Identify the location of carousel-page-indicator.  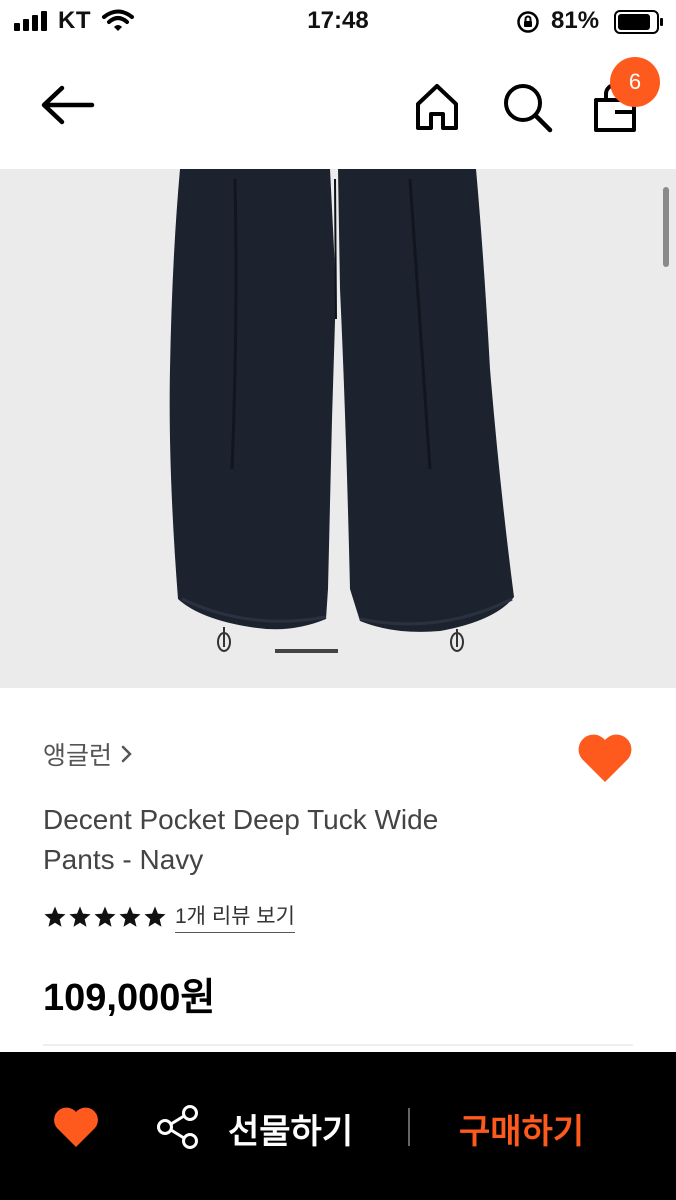
(306, 651).